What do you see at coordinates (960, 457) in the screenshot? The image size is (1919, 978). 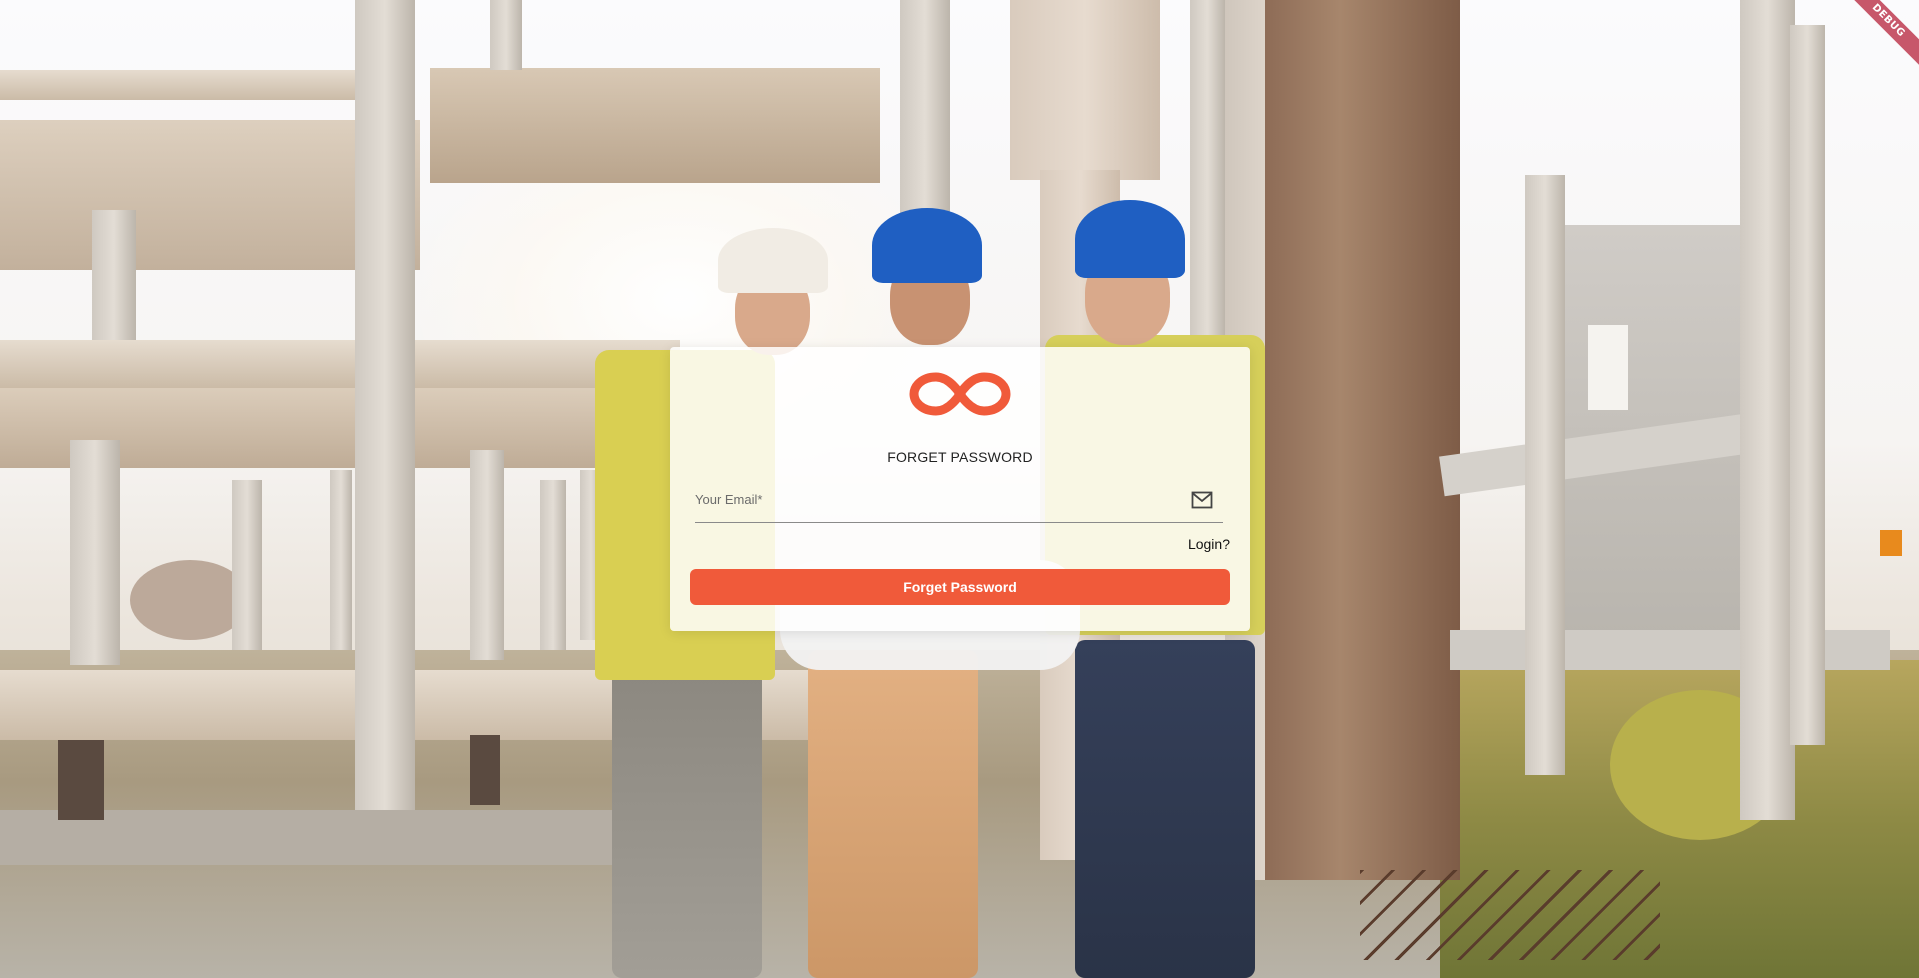 I see `page-title: FORGET PASSWORD` at bounding box center [960, 457].